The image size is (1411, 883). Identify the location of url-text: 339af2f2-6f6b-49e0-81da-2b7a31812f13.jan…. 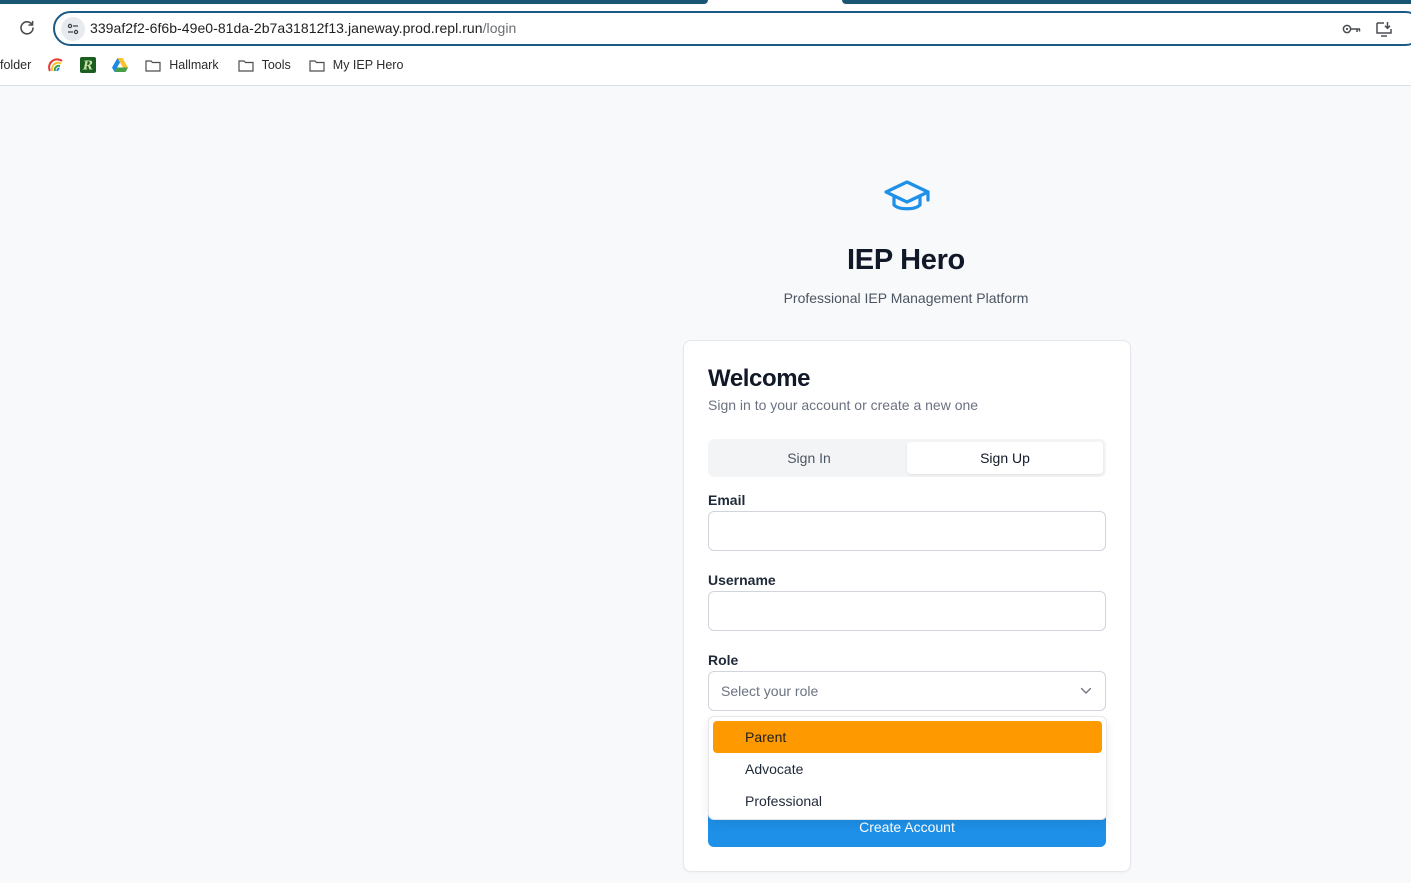
(303, 28).